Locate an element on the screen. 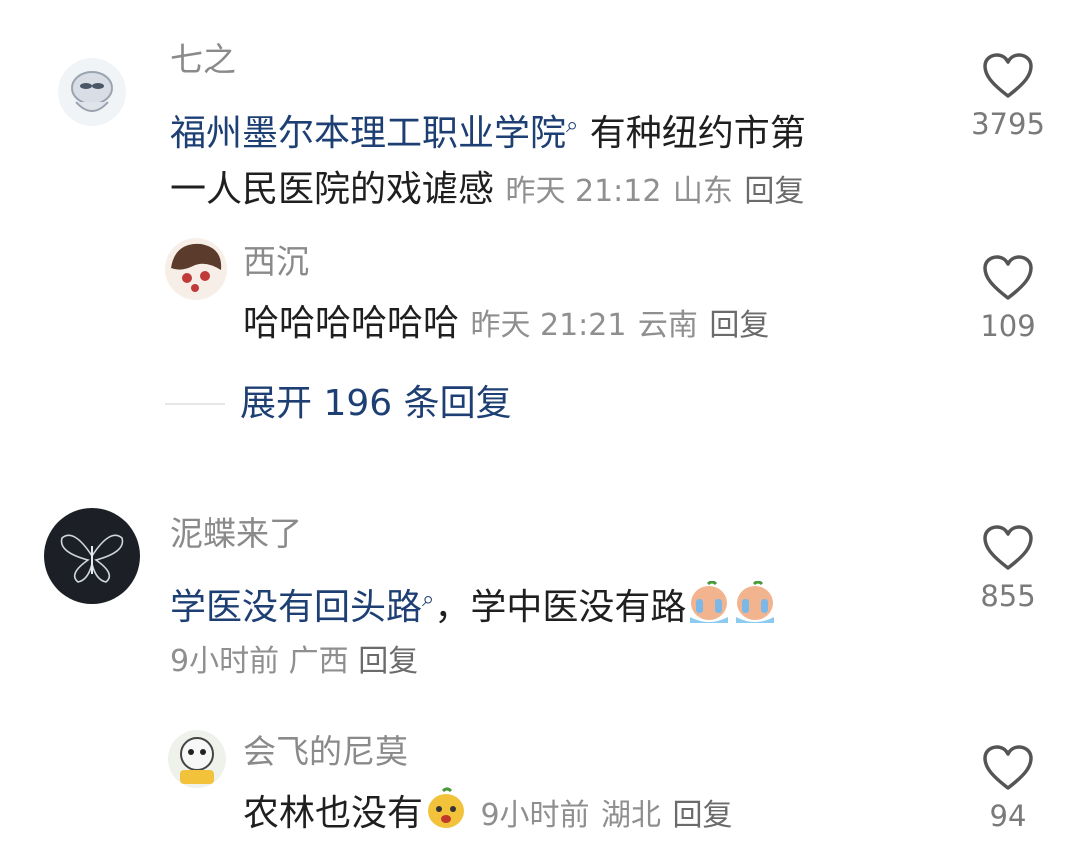 The width and height of the screenshot is (1080, 859). reply-text-content: 哈哈哈哈哈哈 is located at coordinates (351, 323).